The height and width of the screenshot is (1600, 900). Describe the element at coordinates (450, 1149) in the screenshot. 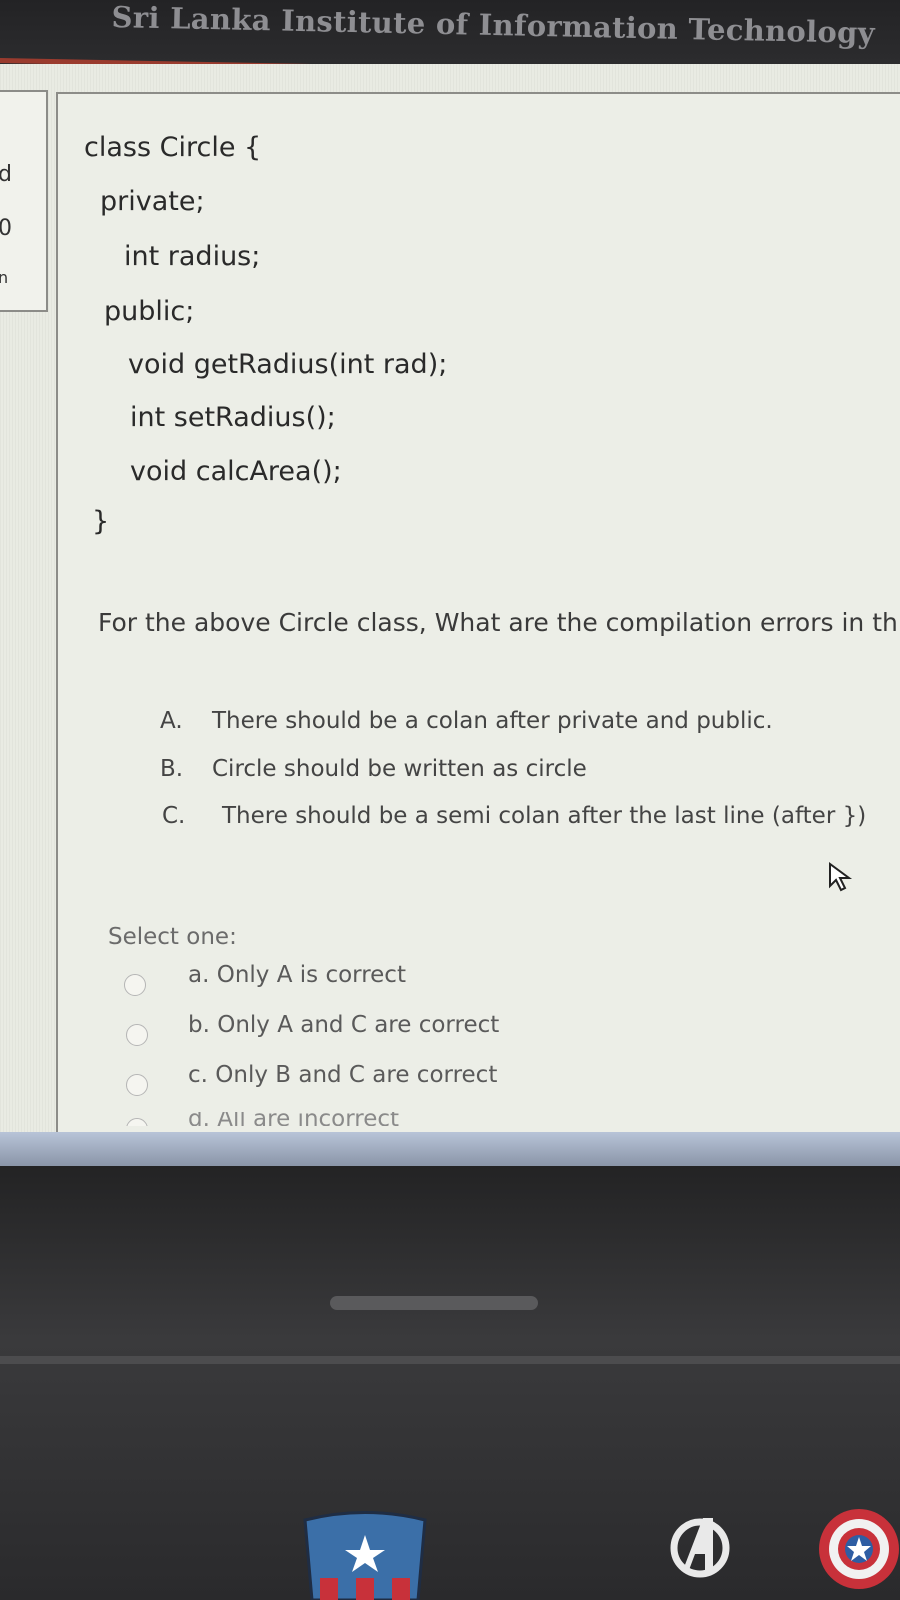

I see `screen-bottom-edge` at that location.